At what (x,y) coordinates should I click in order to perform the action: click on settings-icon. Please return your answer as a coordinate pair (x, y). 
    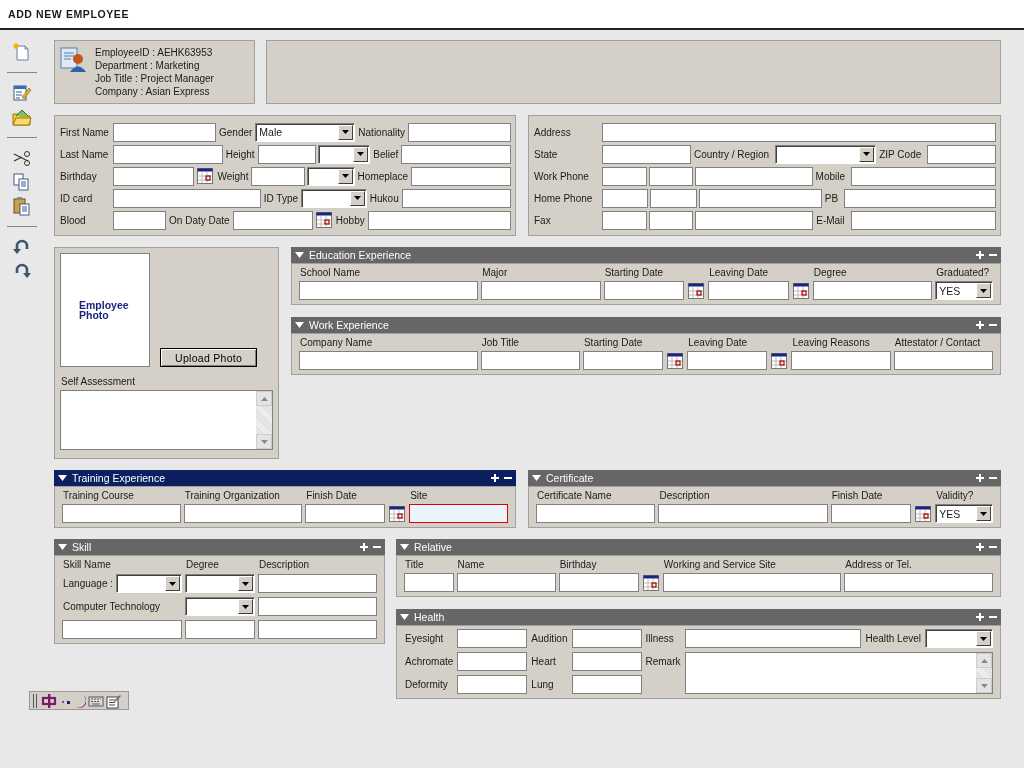
    Looking at the image, I should click on (114, 700).